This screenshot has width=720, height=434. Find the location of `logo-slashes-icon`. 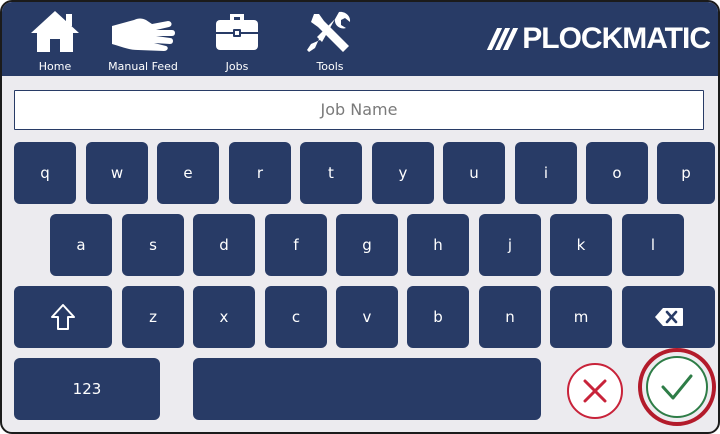

logo-slashes-icon is located at coordinates (503, 39).